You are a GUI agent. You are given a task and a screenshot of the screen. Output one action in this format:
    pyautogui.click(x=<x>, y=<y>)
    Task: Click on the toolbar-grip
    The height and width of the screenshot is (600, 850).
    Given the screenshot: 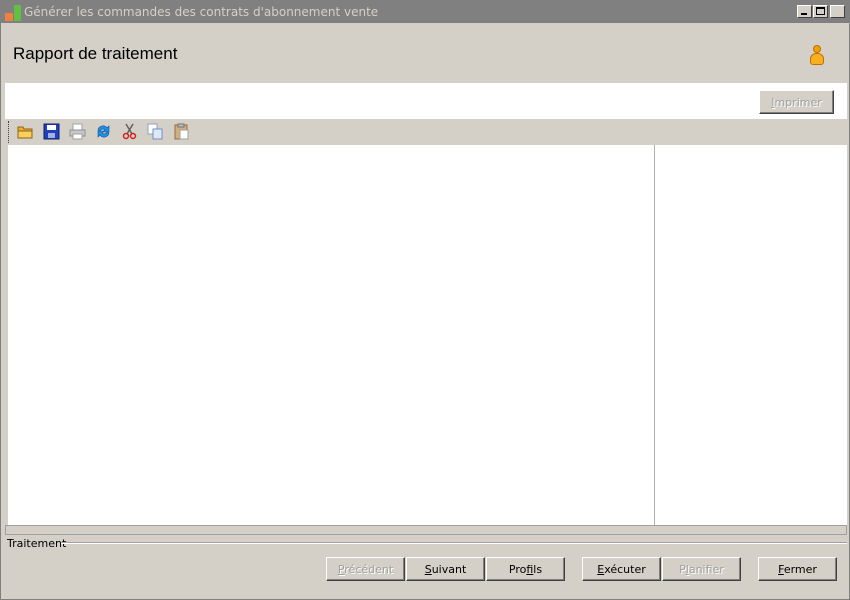 What is the action you would take?
    pyautogui.click(x=9, y=132)
    